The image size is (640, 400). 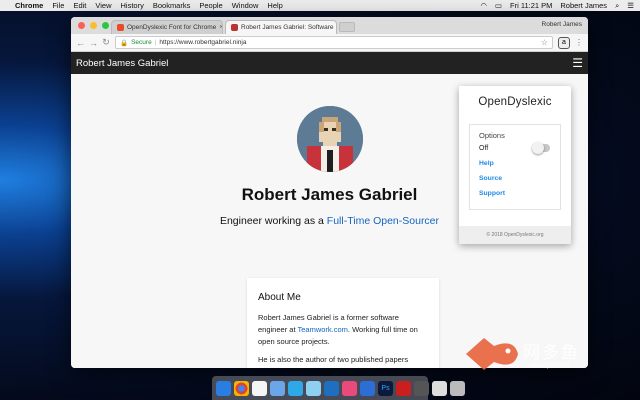 I want to click on forward-icon: →, so click(x=93, y=43).